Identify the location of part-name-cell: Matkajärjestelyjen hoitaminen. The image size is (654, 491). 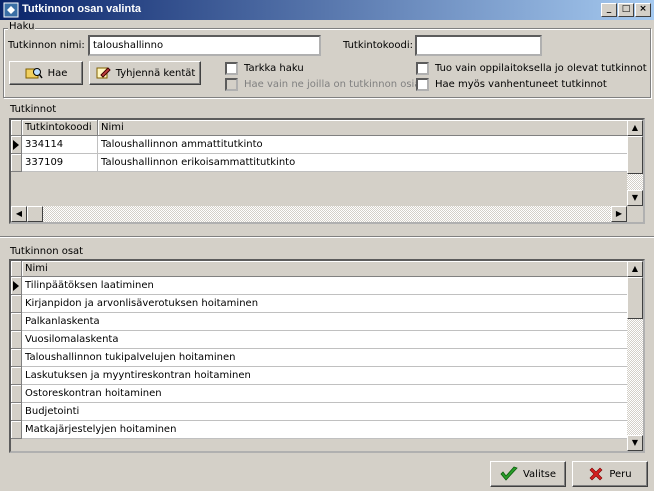
(325, 430).